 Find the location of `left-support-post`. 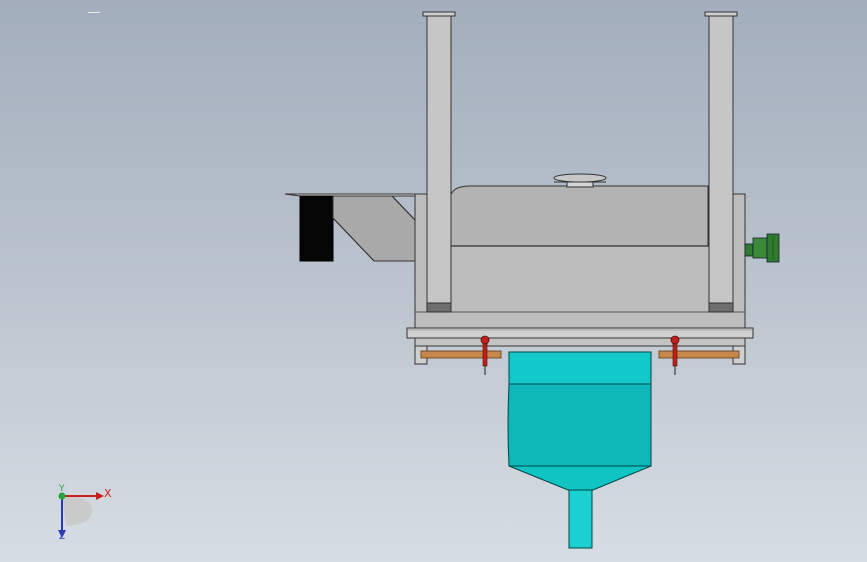

left-support-post is located at coordinates (439, 162).